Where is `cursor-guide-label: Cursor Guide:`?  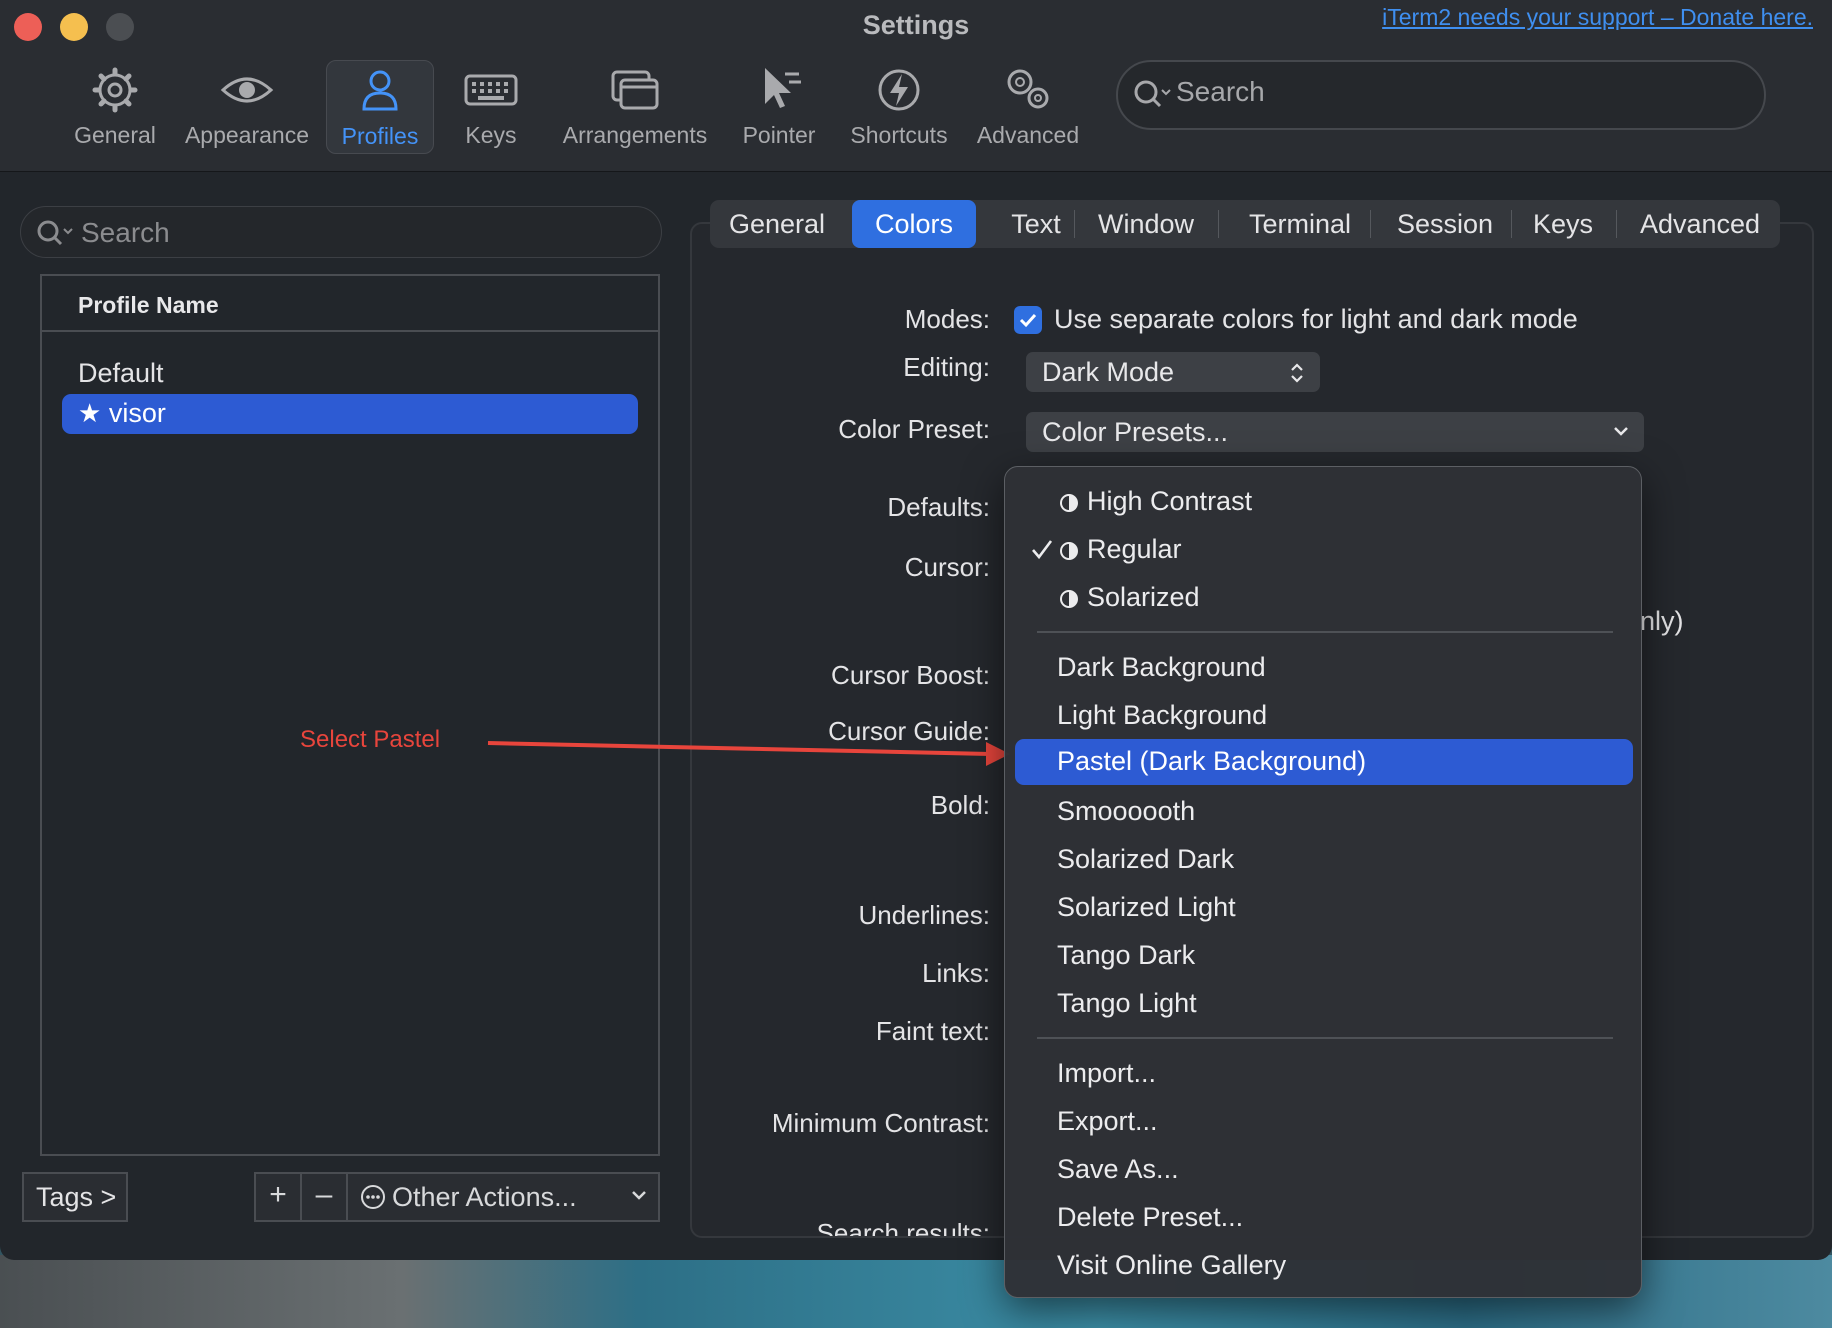
cursor-guide-label: Cursor Guide: is located at coordinates (909, 731).